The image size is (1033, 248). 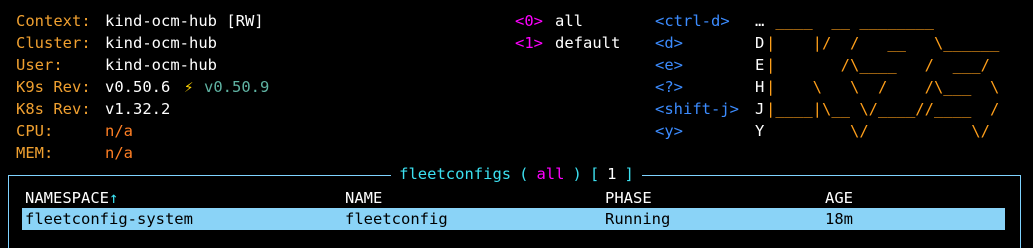 I want to click on pane-title: fleetconfigs(all)[1], so click(x=516, y=174).